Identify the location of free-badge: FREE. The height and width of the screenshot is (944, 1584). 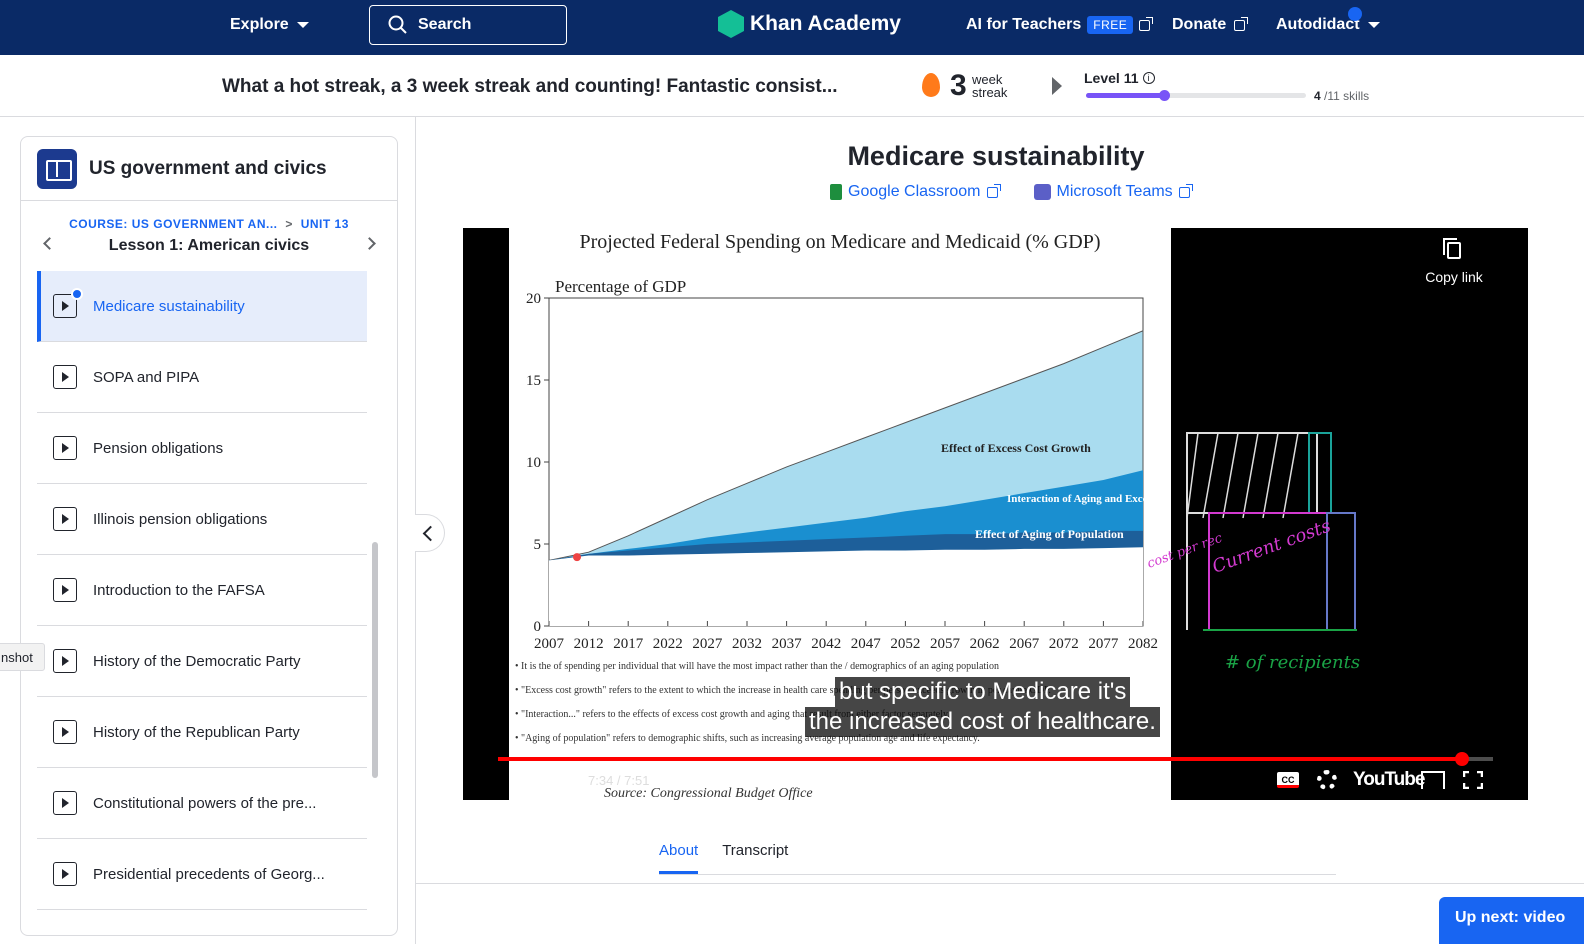
(1110, 25).